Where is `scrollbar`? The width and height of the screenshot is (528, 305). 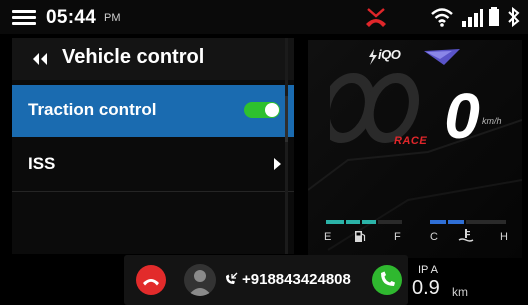 scrollbar is located at coordinates (286, 146).